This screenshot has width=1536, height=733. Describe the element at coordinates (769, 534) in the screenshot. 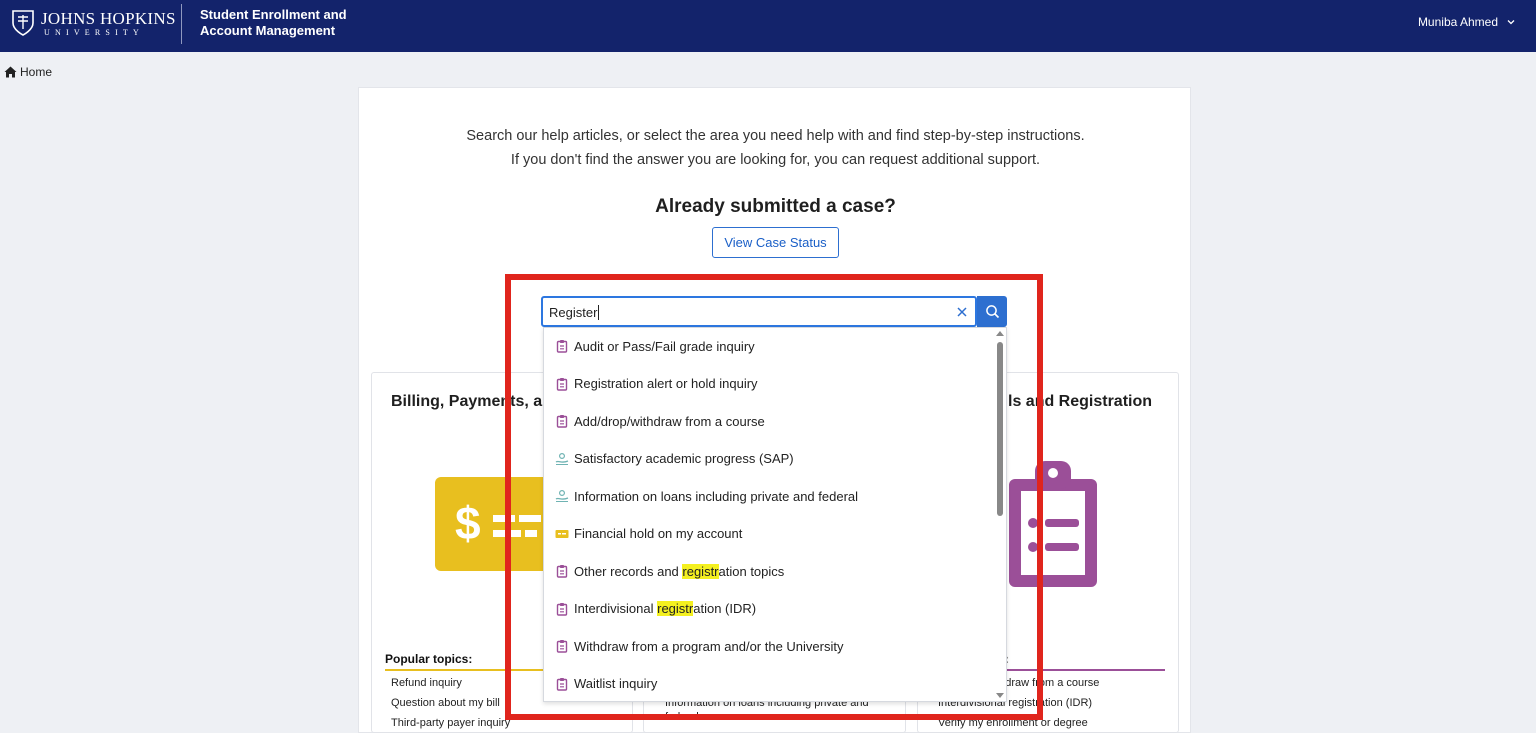

I see `suggestion-item: Financial hold on my account` at that location.